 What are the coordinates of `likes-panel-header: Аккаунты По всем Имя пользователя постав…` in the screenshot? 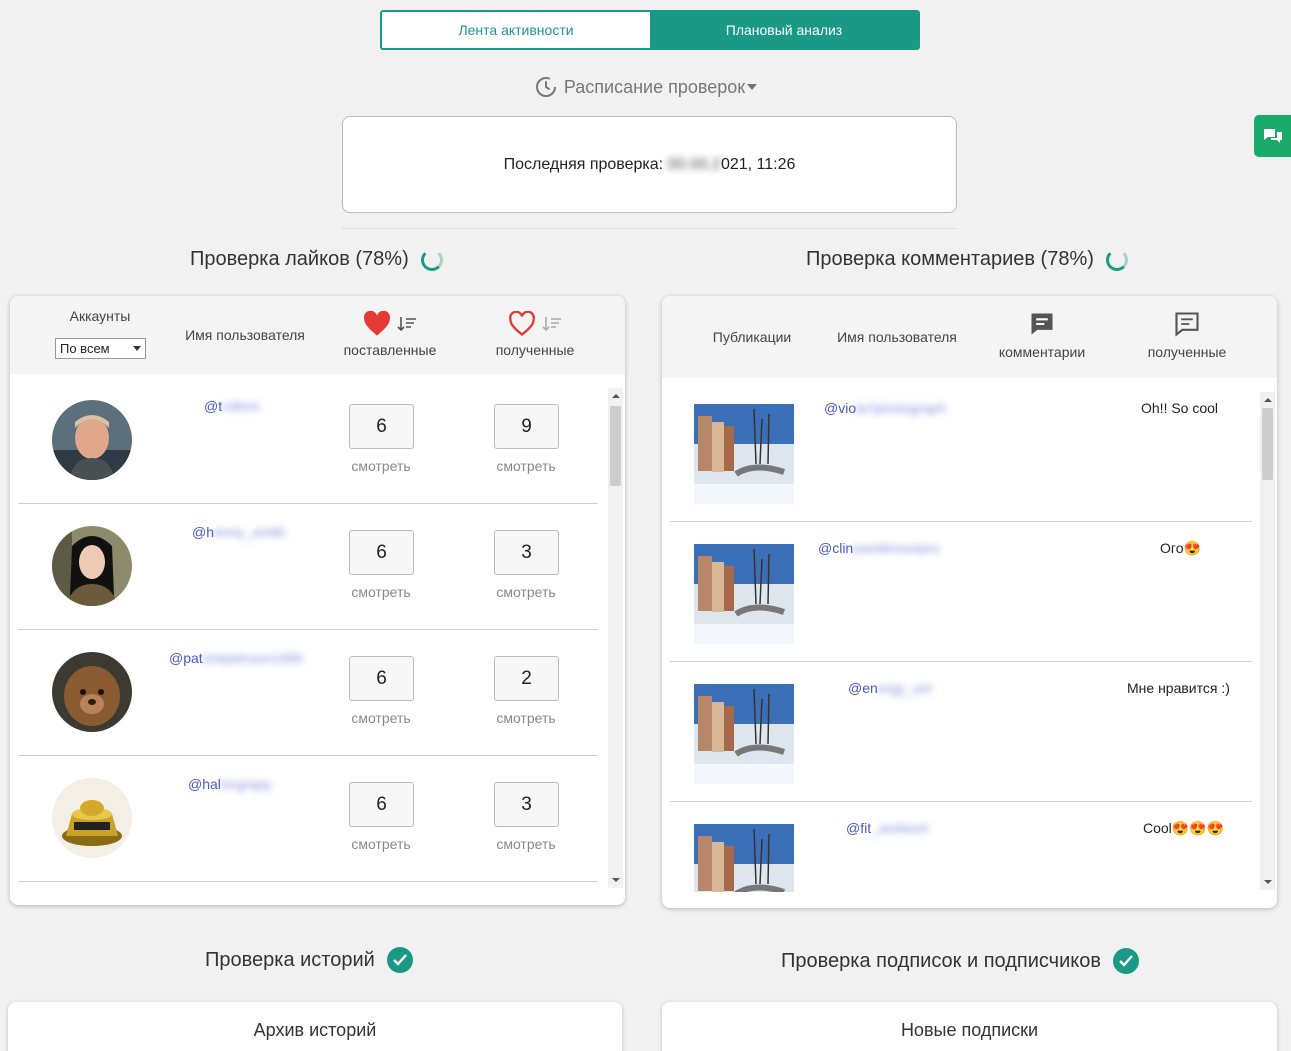 It's located at (317, 335).